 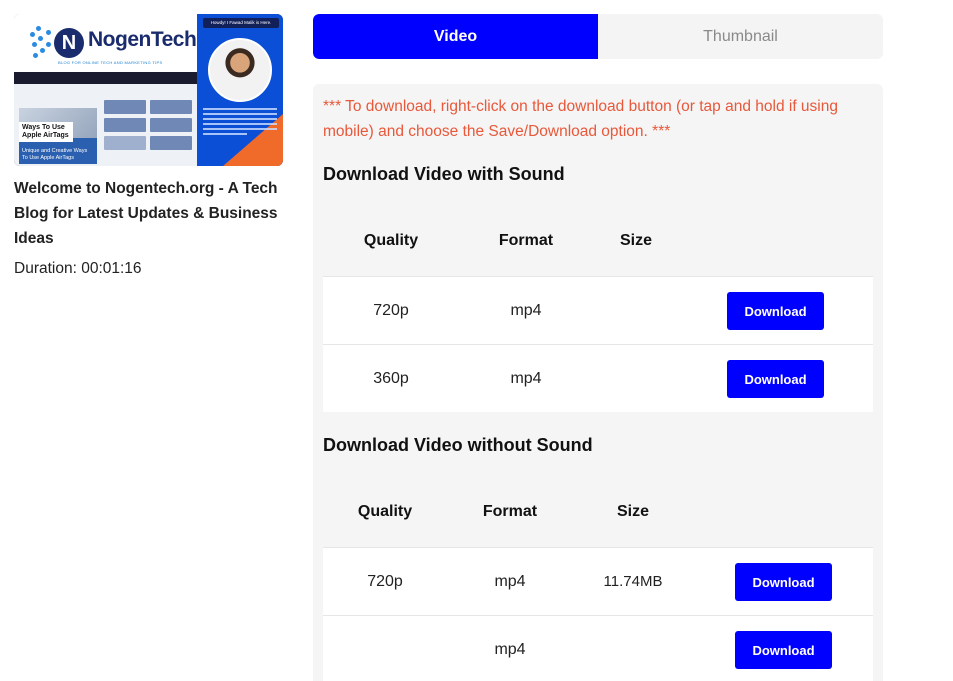 I want to click on thumbnail-nav-bar, so click(x=105, y=78).